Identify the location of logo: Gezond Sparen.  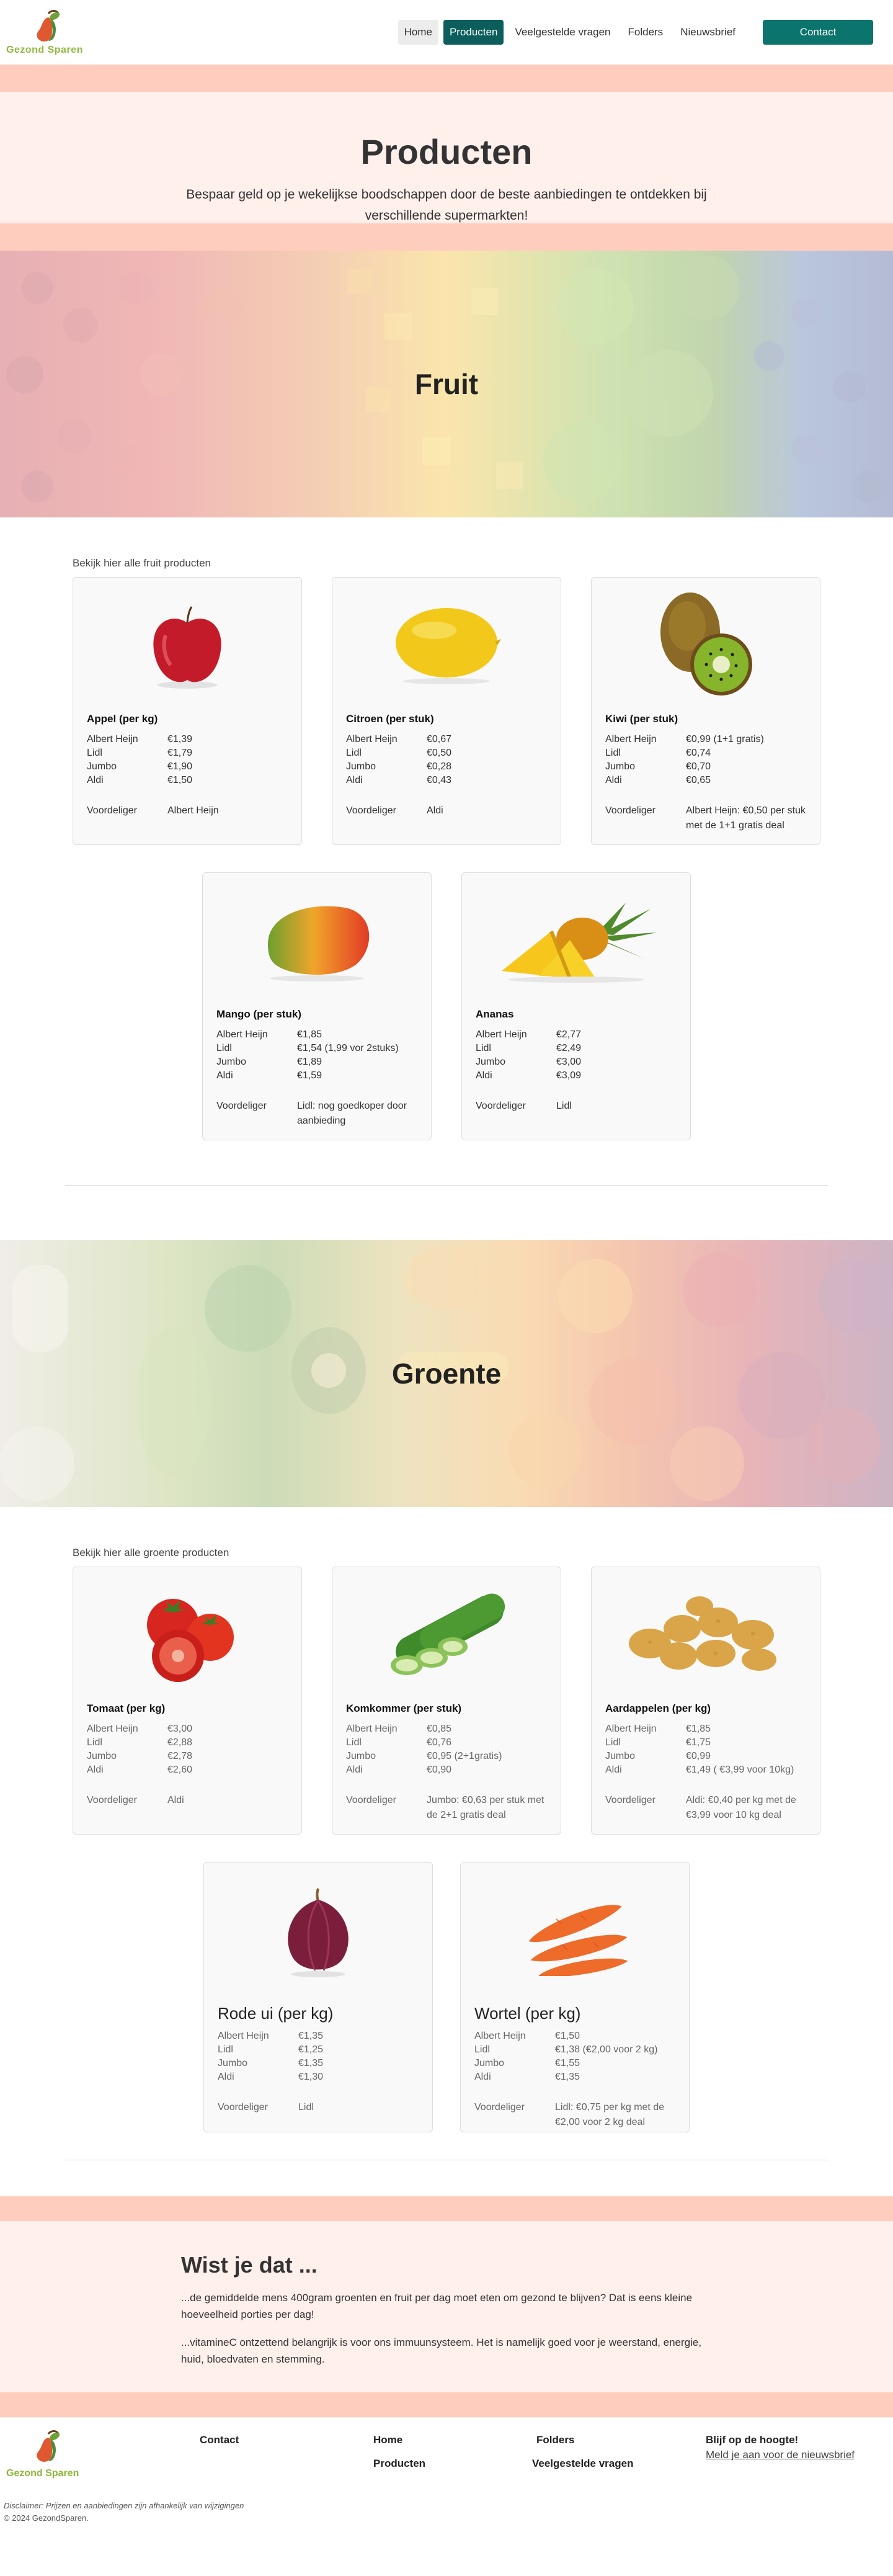
(44, 32).